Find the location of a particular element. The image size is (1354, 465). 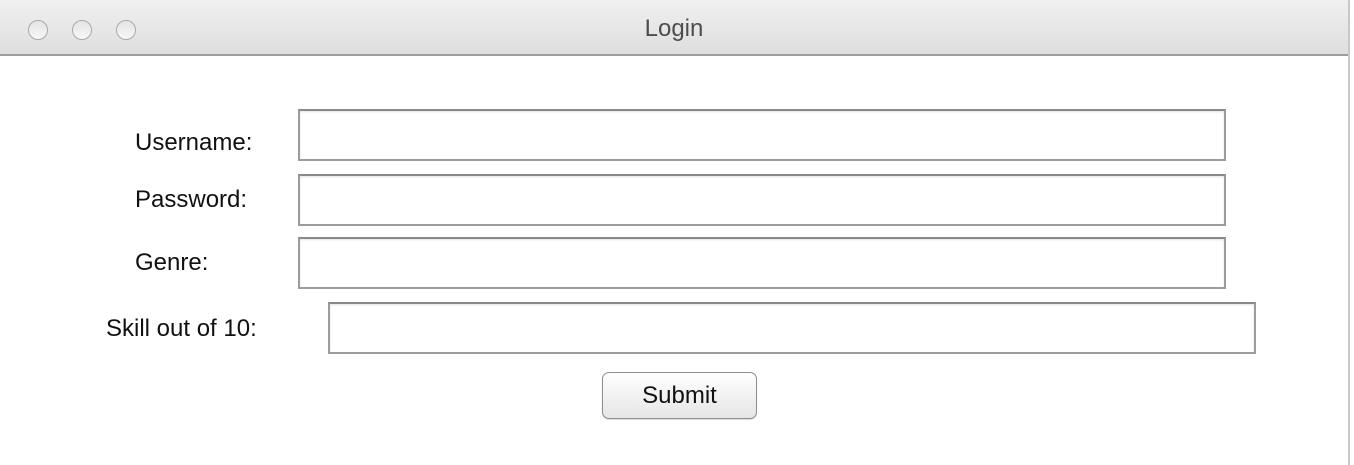

skill-field is located at coordinates (792, 328).